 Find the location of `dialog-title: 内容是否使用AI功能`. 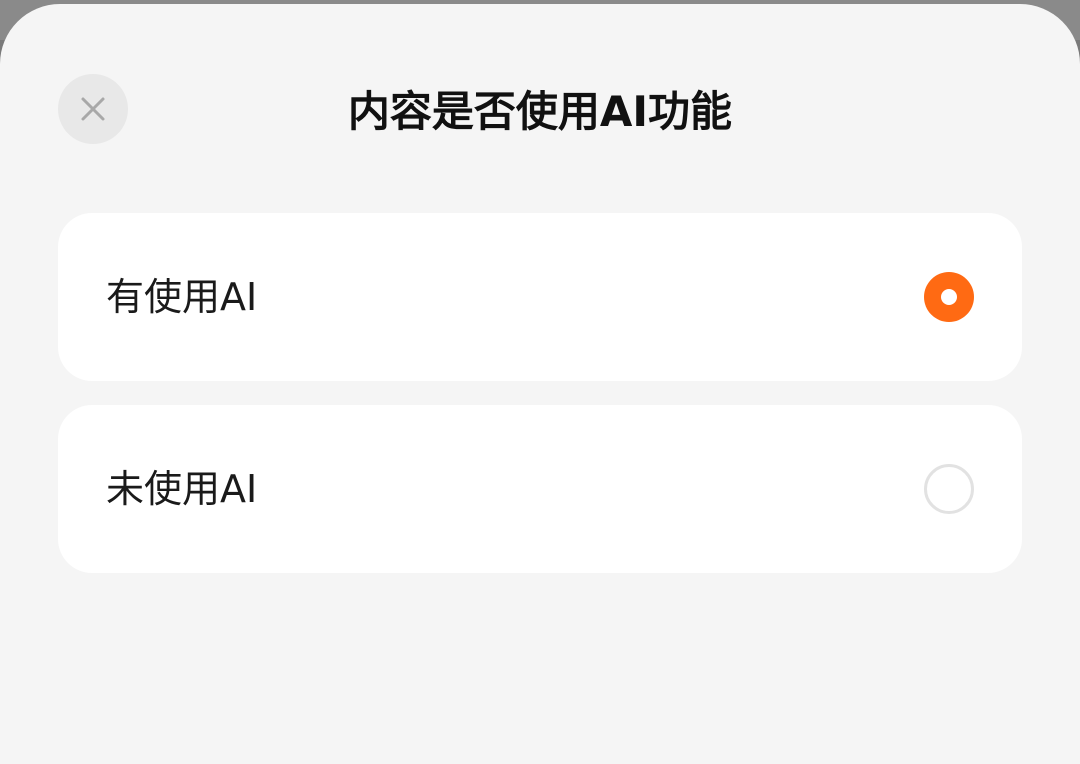

dialog-title: 内容是否使用AI功能 is located at coordinates (540, 111).